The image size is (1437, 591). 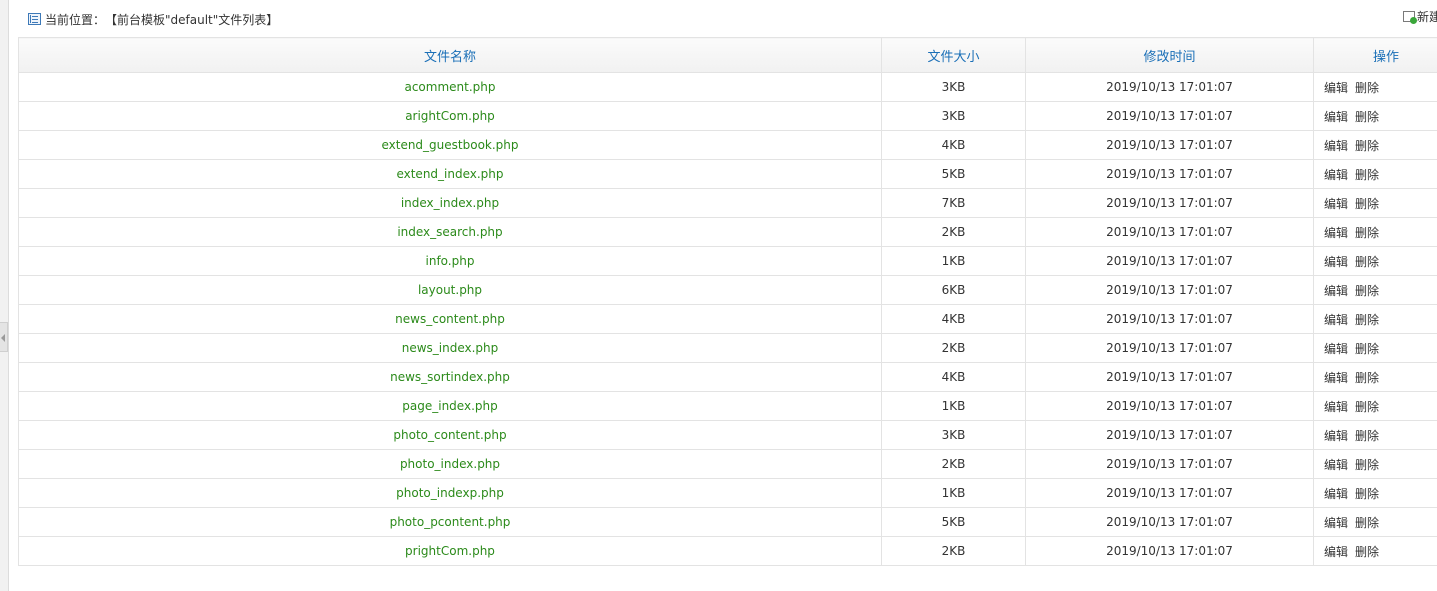 I want to click on file-name-cell: index_index.php, so click(x=450, y=203).